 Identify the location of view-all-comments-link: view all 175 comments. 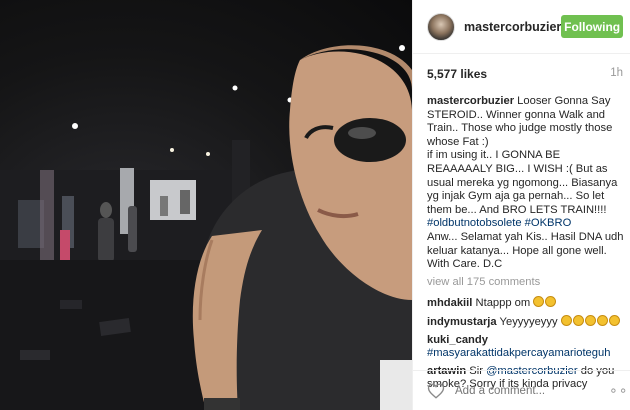
(527, 283).